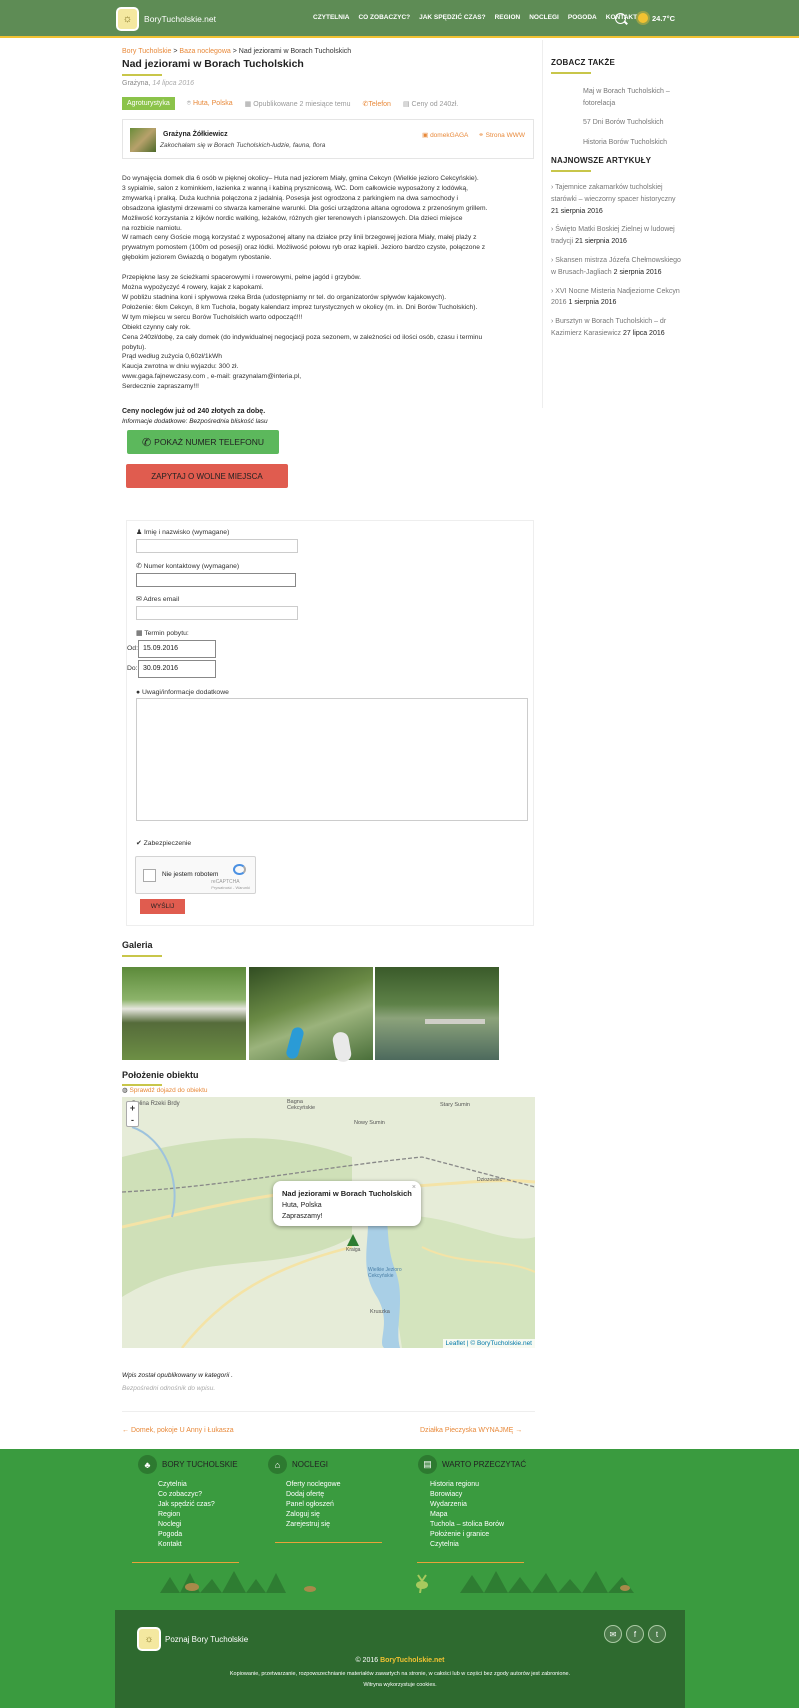  I want to click on copyright: © 2016 BoryTucholskie.net, so click(400, 1660).